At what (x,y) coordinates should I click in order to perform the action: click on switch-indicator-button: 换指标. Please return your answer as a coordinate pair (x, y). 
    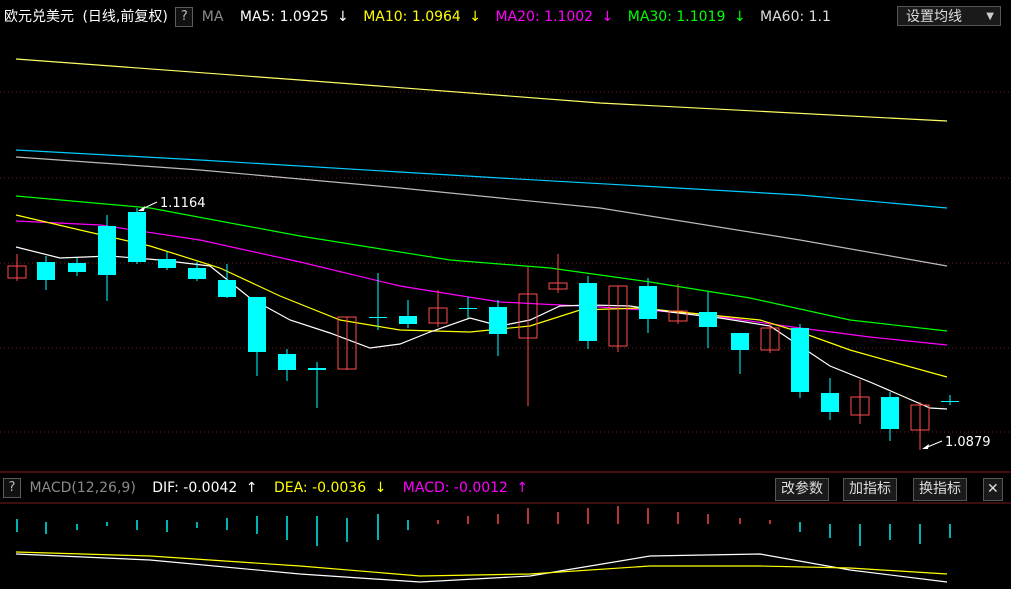
    Looking at the image, I should click on (940, 489).